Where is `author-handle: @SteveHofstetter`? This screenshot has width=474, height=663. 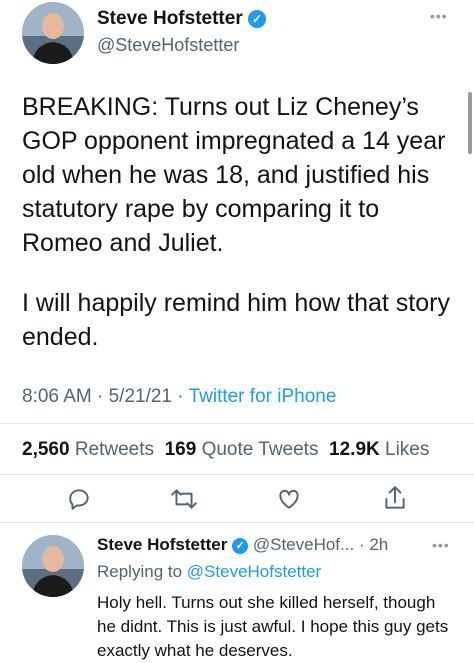 author-handle: @SteveHofstetter is located at coordinates (168, 45).